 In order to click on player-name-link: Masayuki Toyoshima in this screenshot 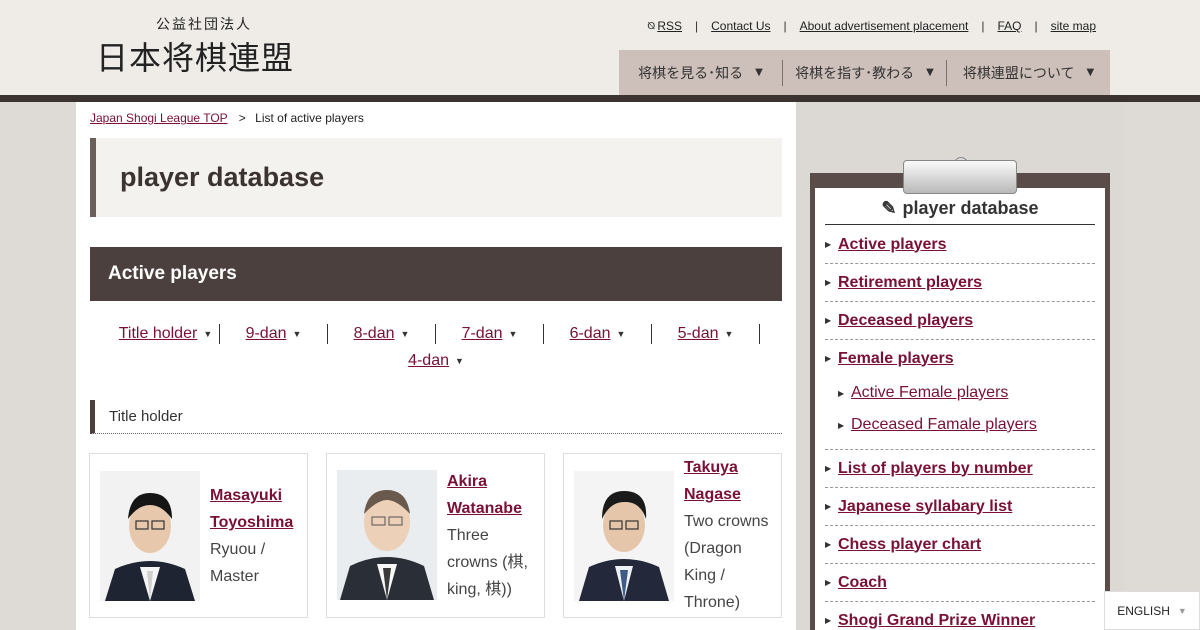, I will do `click(256, 509)`.